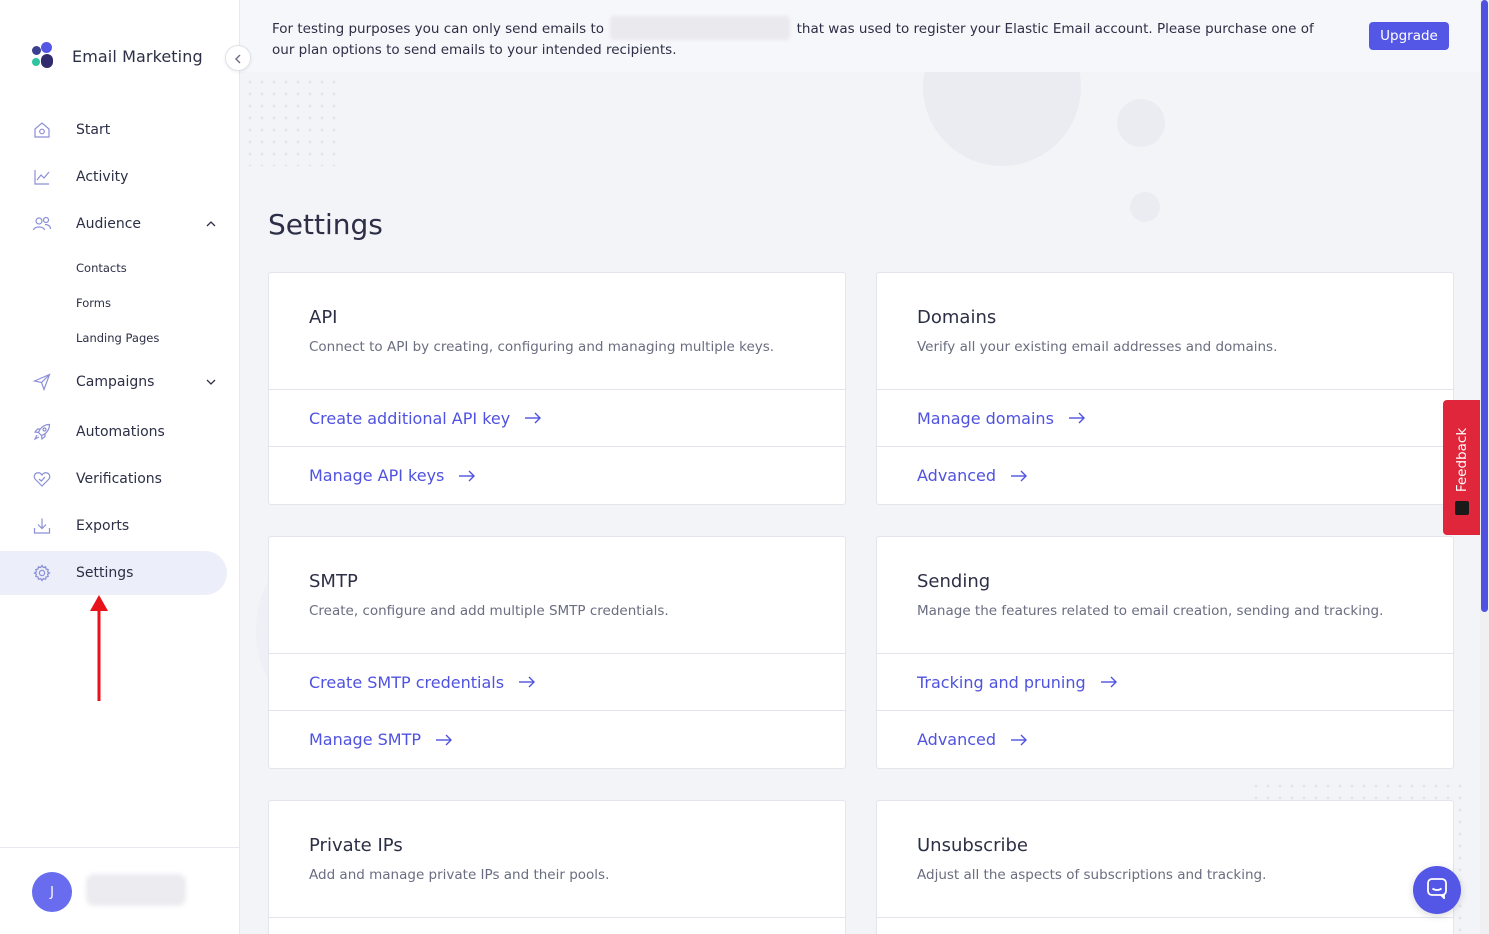 The height and width of the screenshot is (934, 1489). What do you see at coordinates (410, 418) in the screenshot?
I see `link-label: Create additional API key` at bounding box center [410, 418].